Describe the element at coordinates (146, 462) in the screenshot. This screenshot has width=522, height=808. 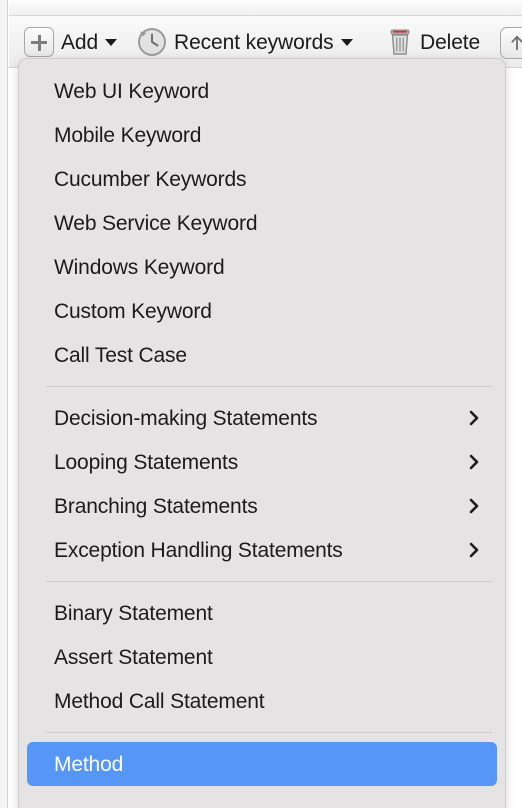
I see `menu-item-label: Looping Statements` at that location.